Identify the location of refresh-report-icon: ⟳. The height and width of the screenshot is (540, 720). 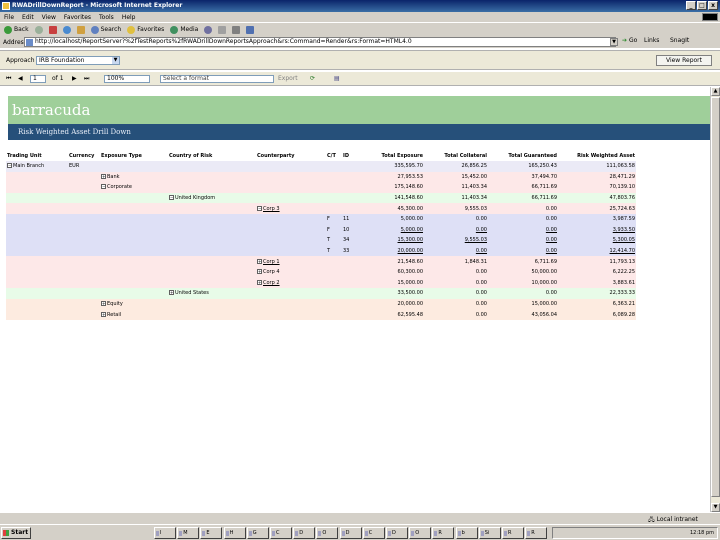
(312, 79).